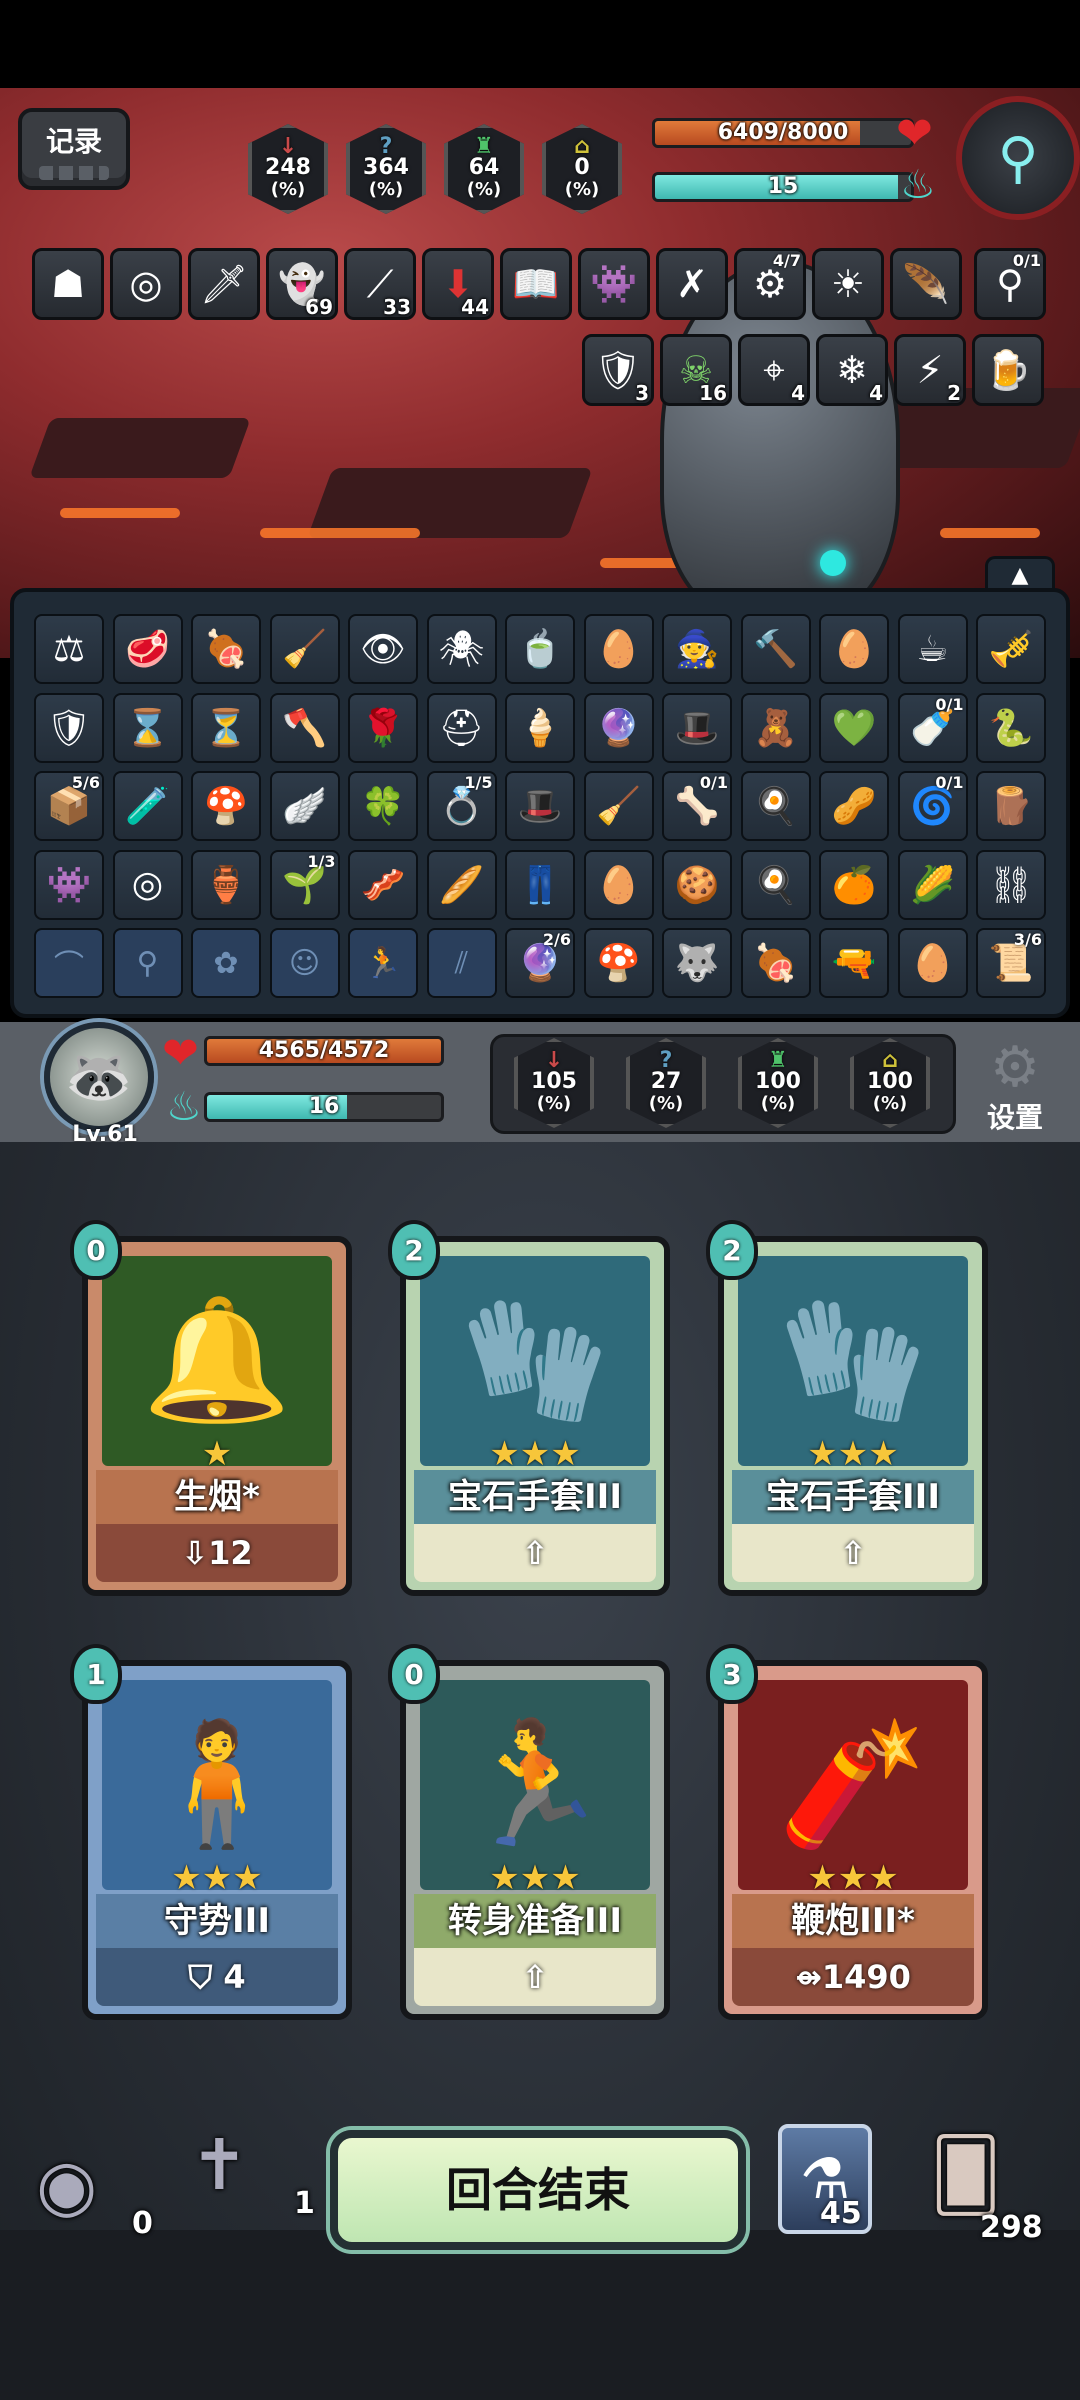 Image resolution: width=1080 pixels, height=2400 pixels. Describe the element at coordinates (529, 1832) in the screenshot. I see `card-turn-prepare: 🏃 ★★★ 转身准备III ⇧ 0` at that location.